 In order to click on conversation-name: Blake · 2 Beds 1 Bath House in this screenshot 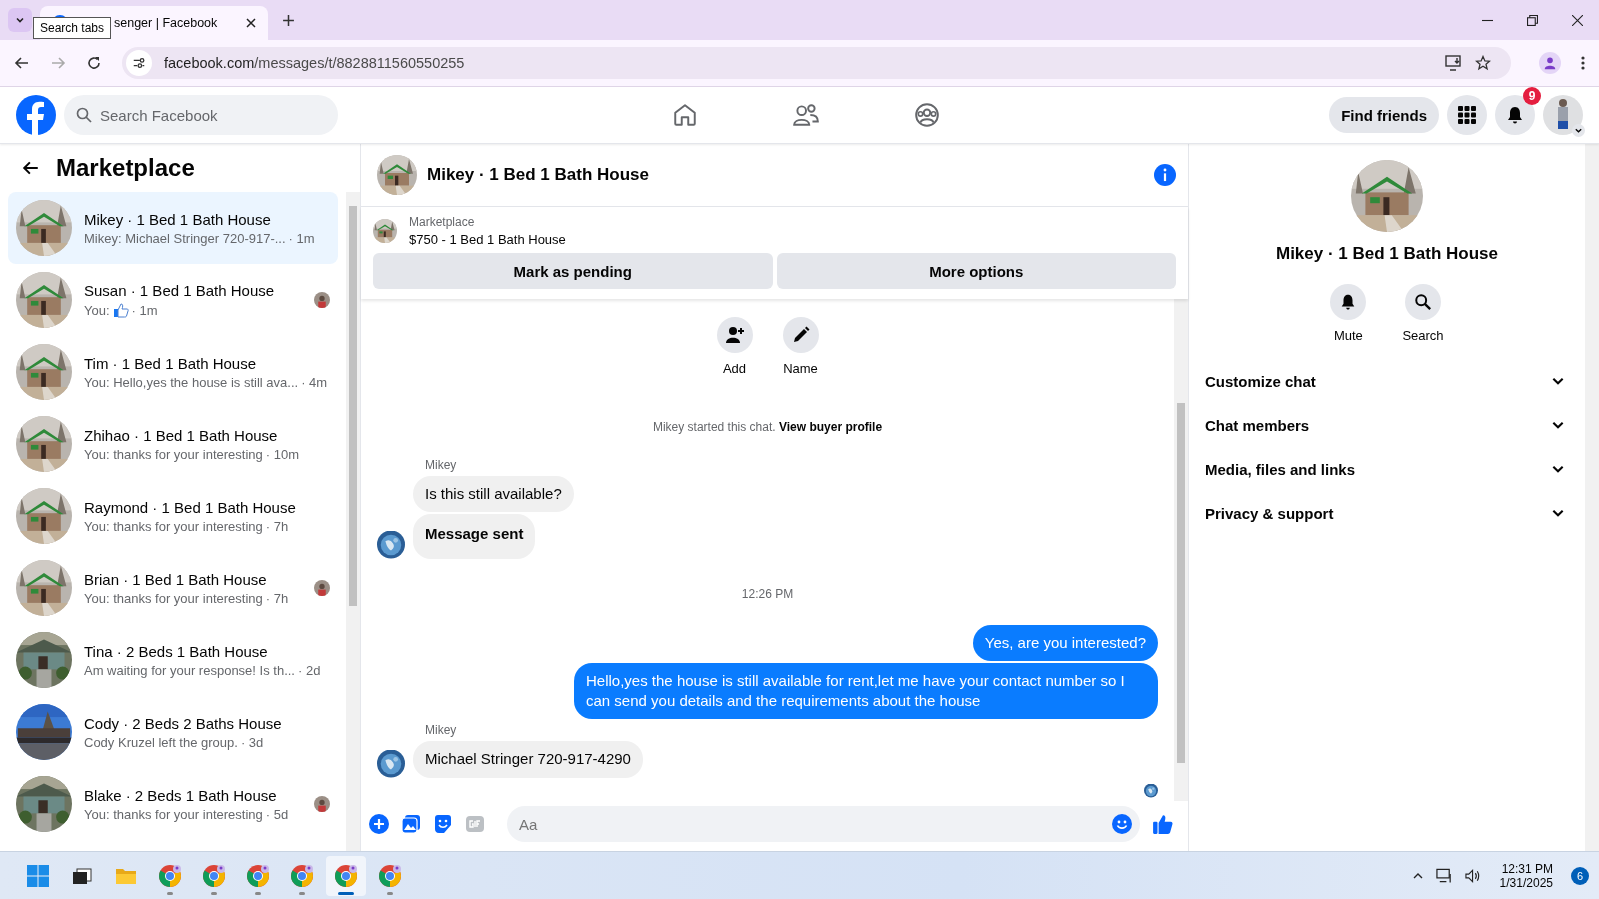, I will do `click(181, 795)`.